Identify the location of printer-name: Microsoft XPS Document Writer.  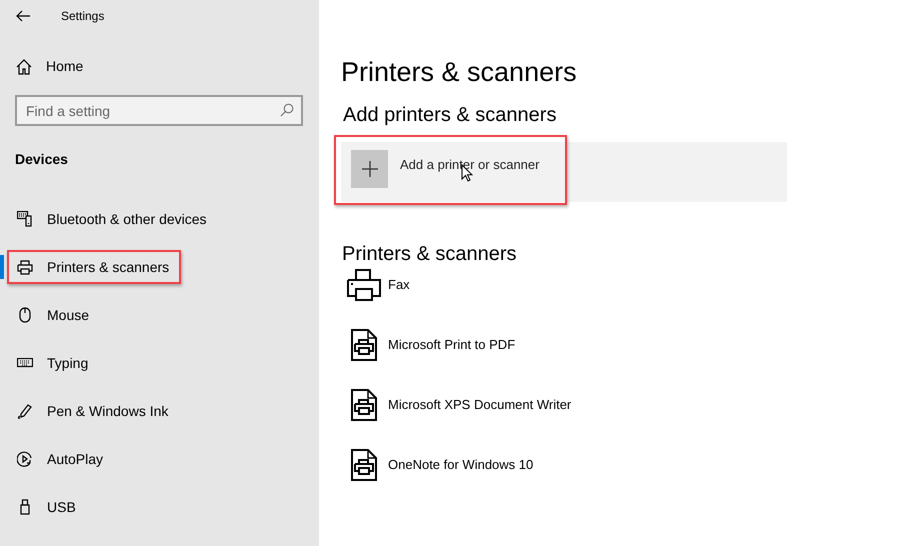
(480, 404).